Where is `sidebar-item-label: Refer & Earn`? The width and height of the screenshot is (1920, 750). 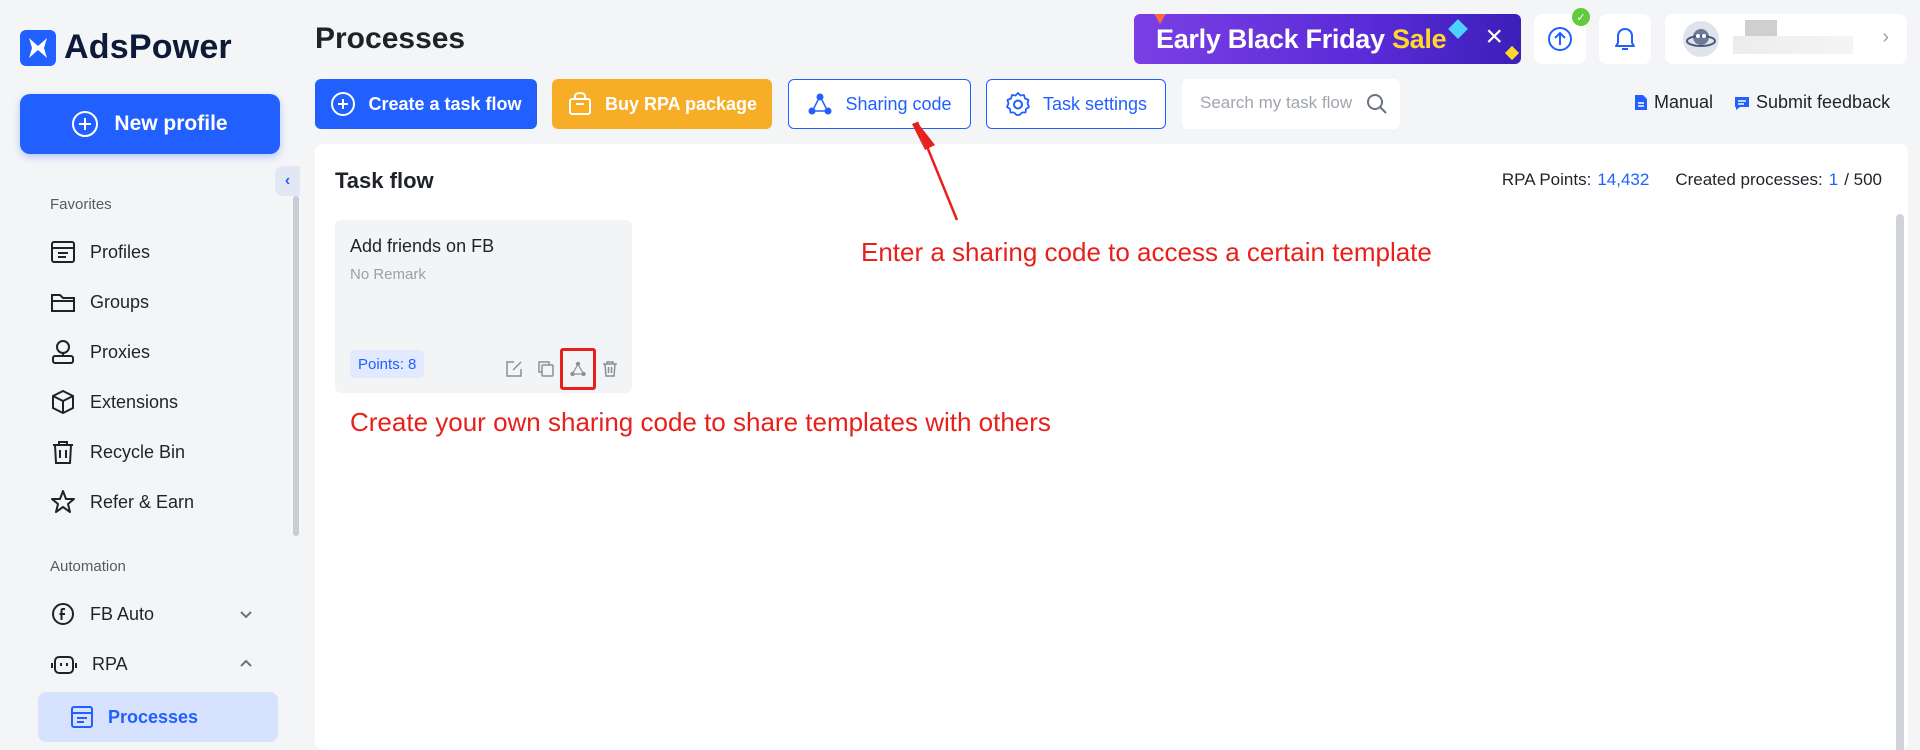 sidebar-item-label: Refer & Earn is located at coordinates (142, 501).